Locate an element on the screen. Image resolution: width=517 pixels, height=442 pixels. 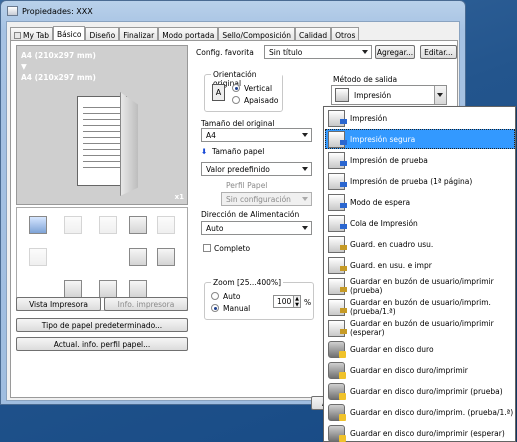
hard-disk-wait-icon is located at coordinates (337, 433).